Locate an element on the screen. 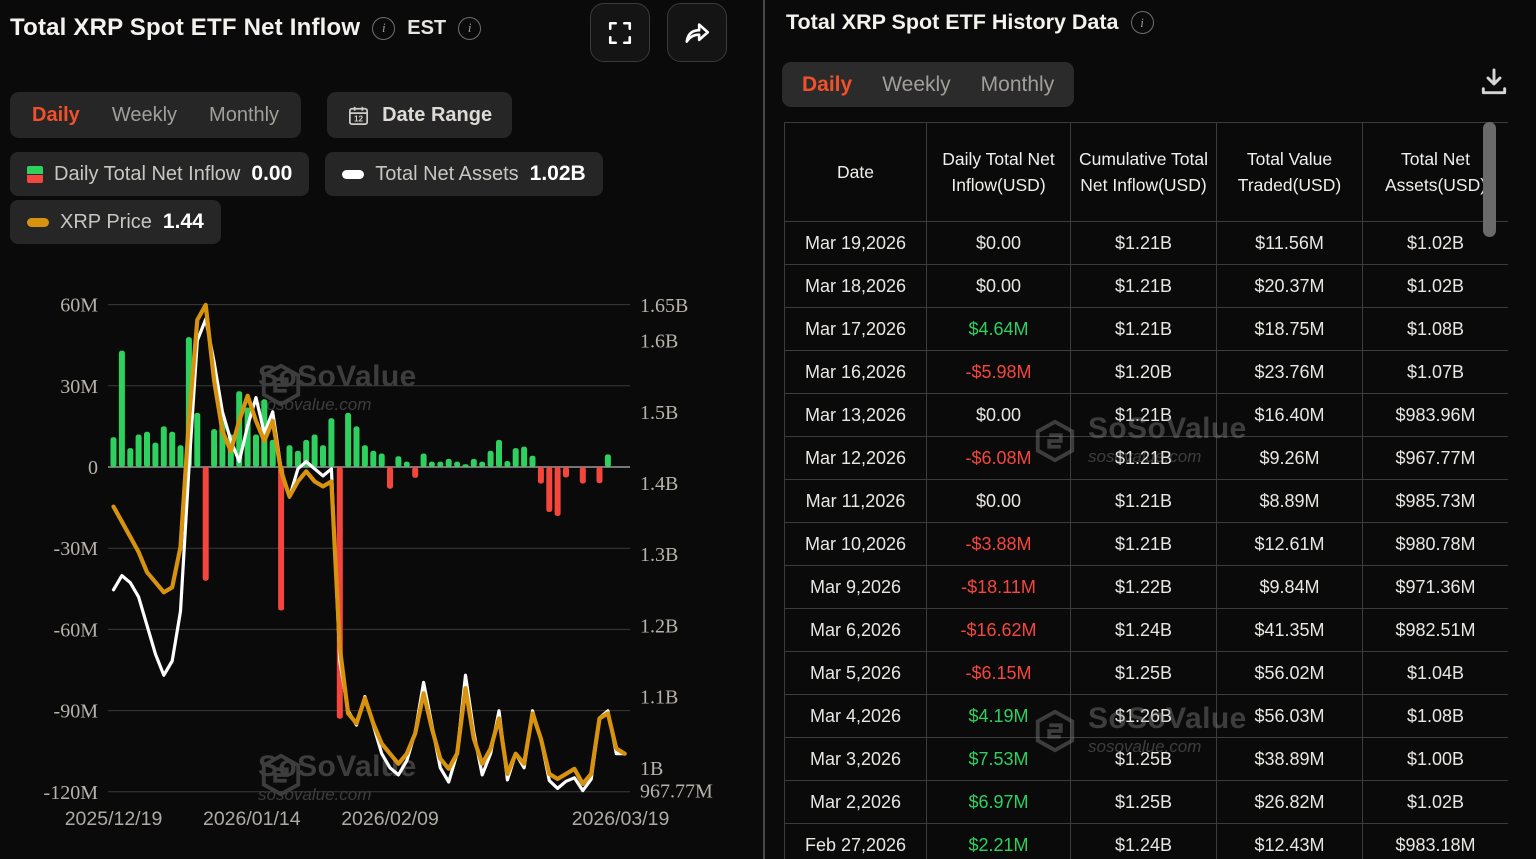 This screenshot has height=859, width=1536. value-cell: $4.19M is located at coordinates (998, 716).